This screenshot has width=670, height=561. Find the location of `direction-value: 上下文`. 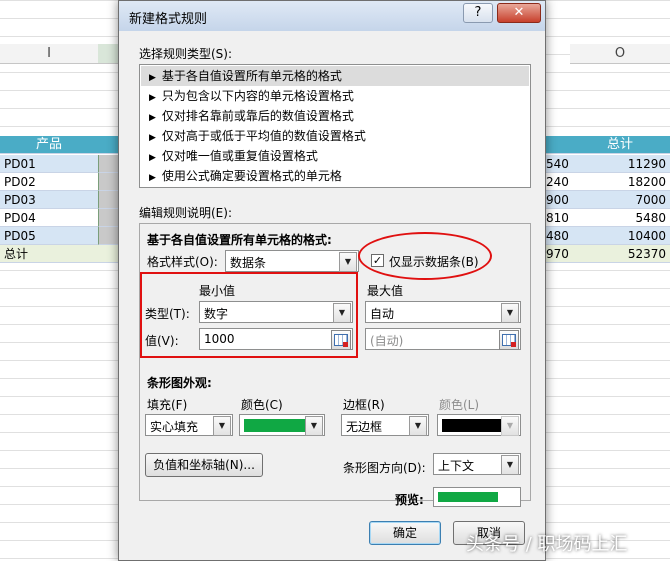

direction-value: 上下文 is located at coordinates (456, 466).